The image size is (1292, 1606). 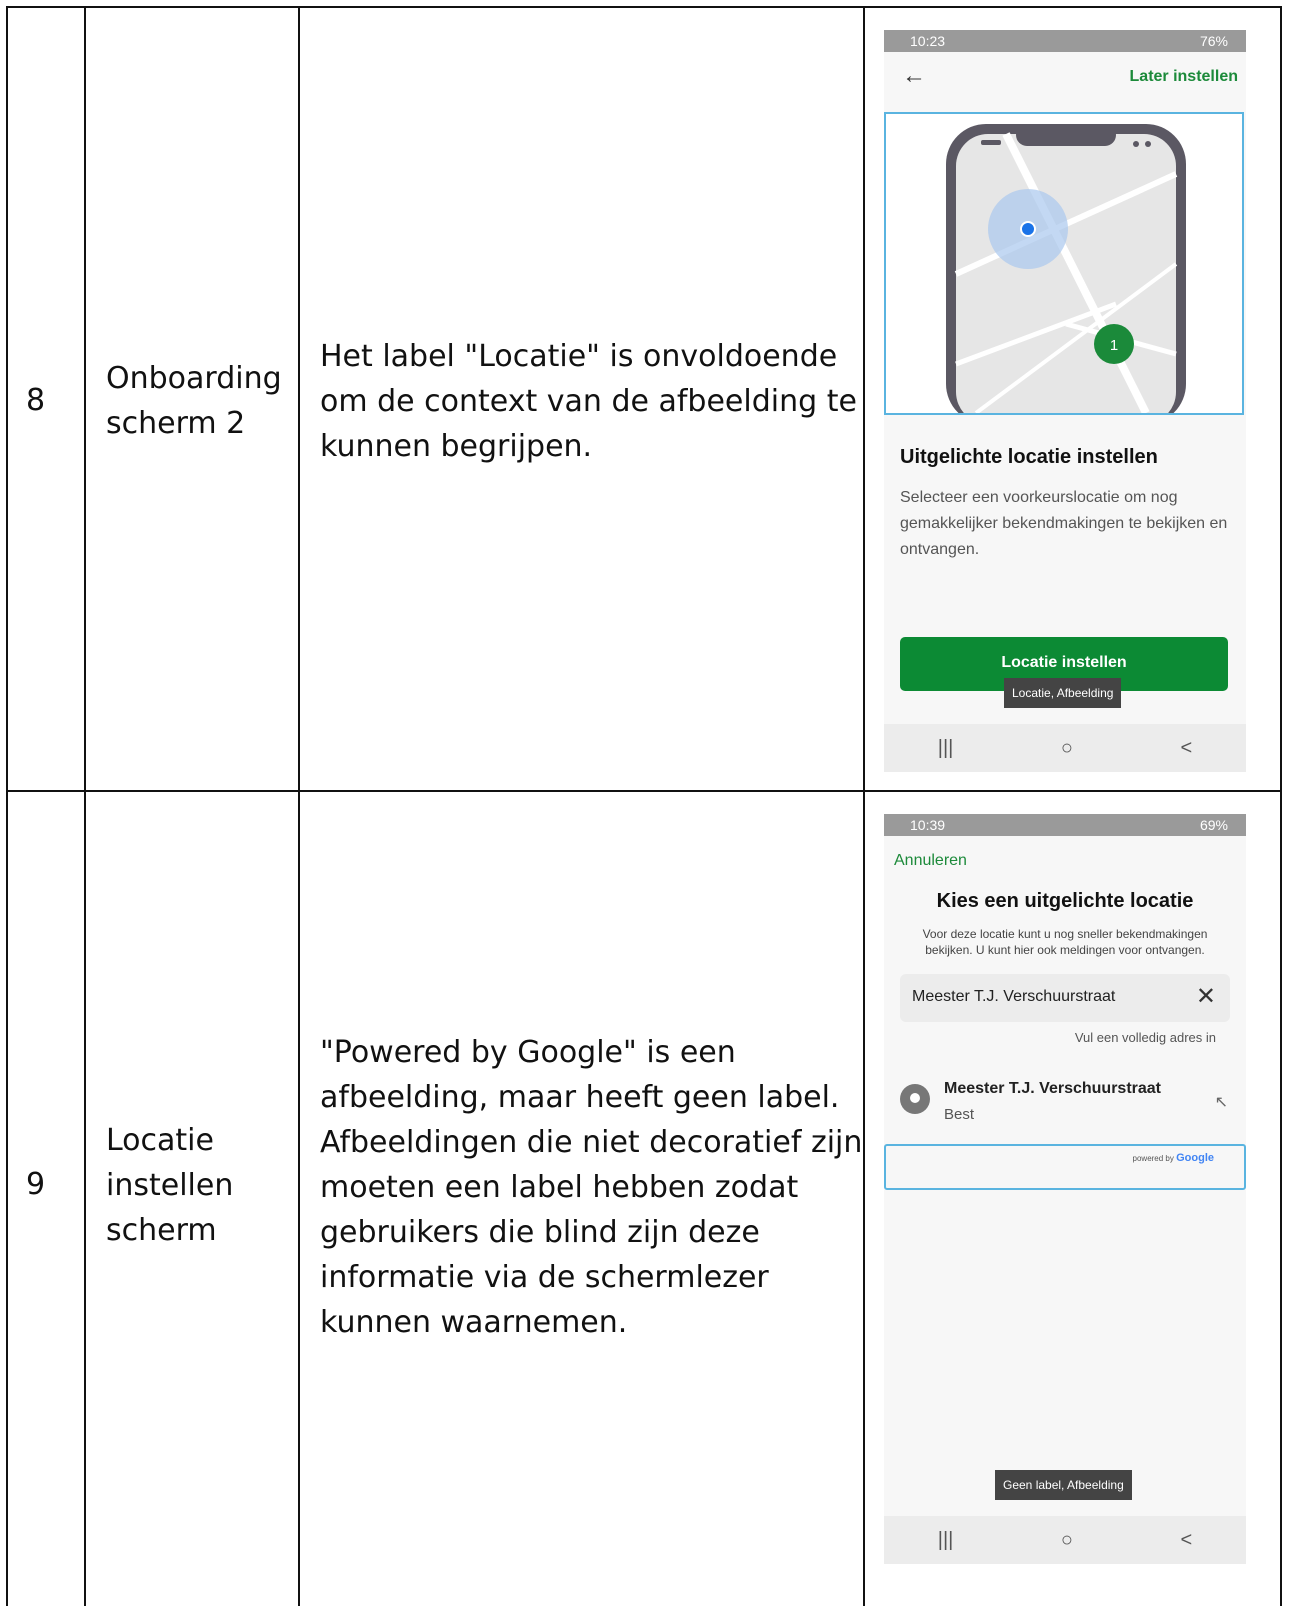 I want to click on screen-name: Locatie instellen scherm, so click(x=169, y=1185).